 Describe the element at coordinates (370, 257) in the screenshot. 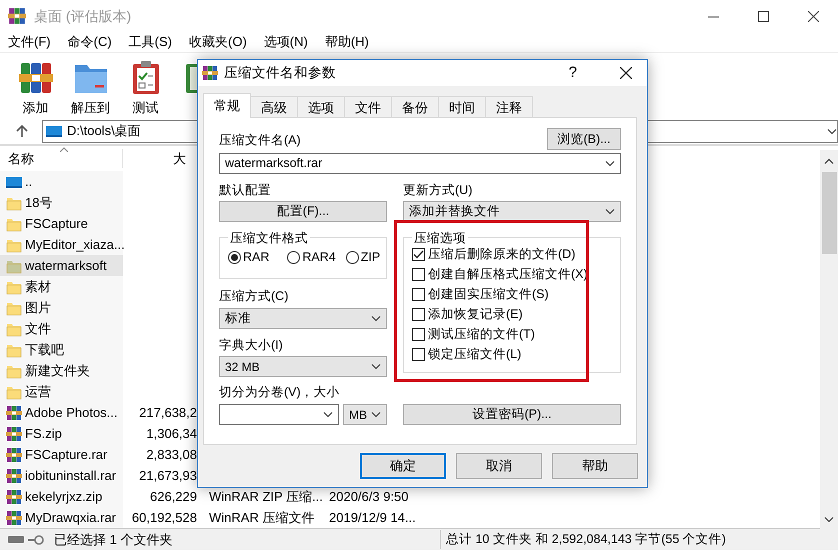

I see `option-label: ZIP` at that location.